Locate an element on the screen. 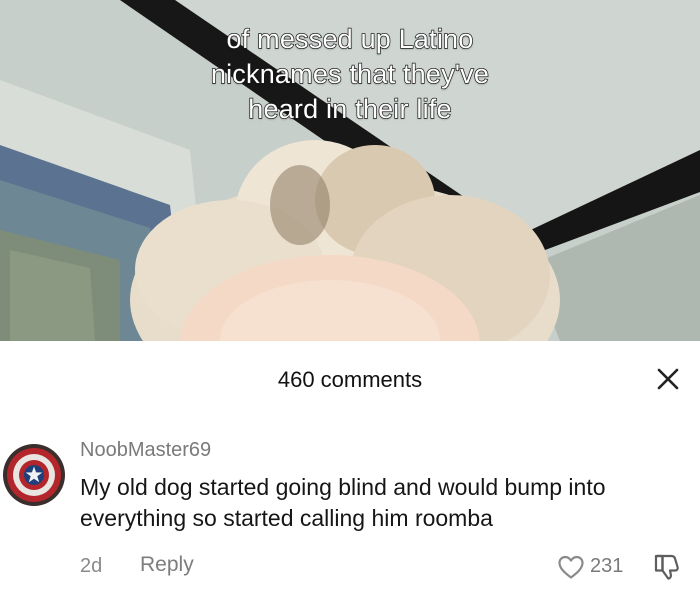 The width and height of the screenshot is (700, 609). comments-count-title: 460 comments is located at coordinates (350, 379).